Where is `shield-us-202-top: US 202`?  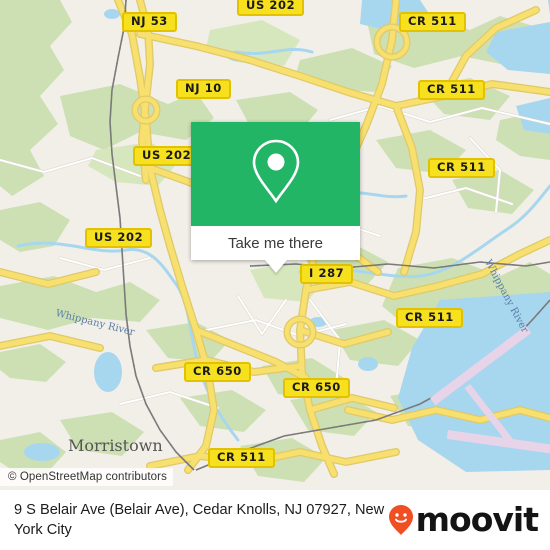 shield-us-202-top: US 202 is located at coordinates (271, 8).